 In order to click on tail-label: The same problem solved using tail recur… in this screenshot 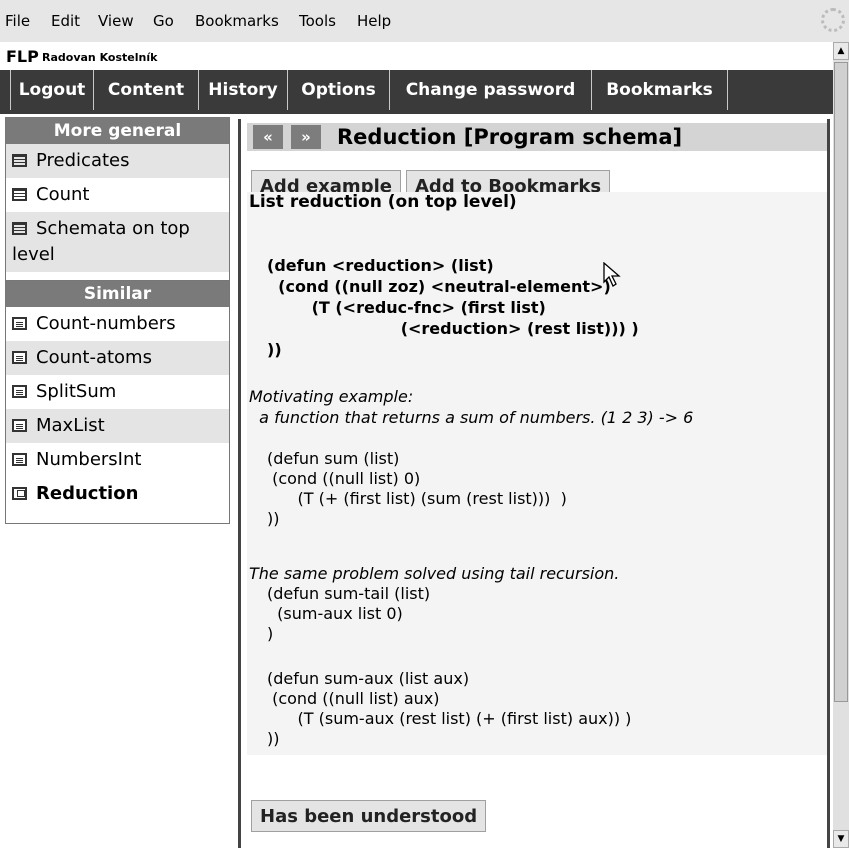, I will do `click(434, 573)`.